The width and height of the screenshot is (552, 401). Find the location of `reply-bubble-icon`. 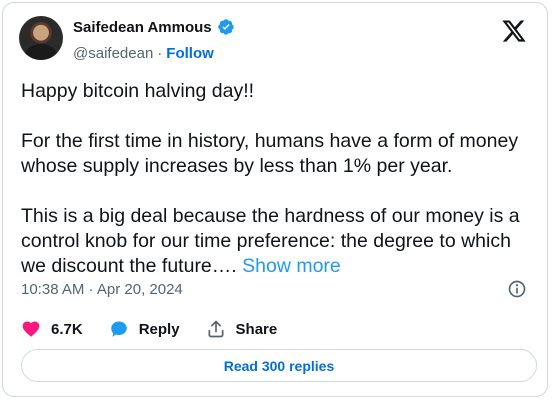

reply-bubble-icon is located at coordinates (118, 329).